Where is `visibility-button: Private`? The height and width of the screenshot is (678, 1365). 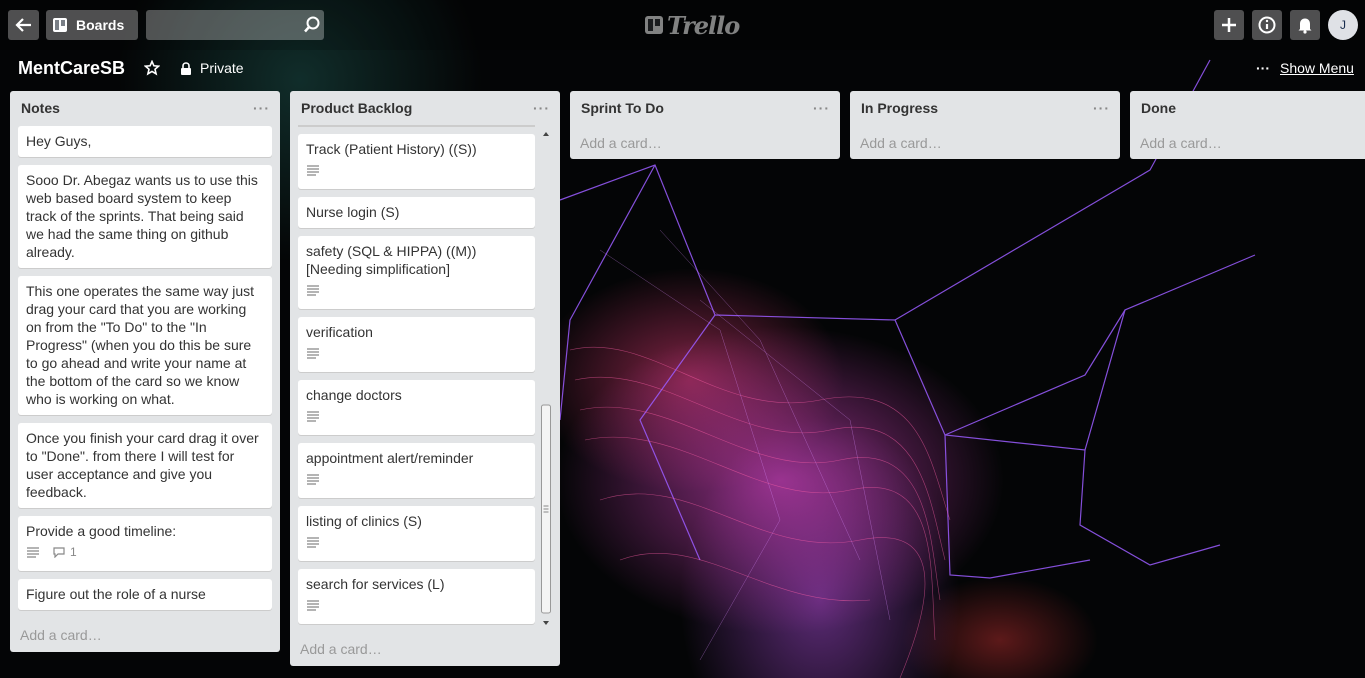 visibility-button: Private is located at coordinates (212, 68).